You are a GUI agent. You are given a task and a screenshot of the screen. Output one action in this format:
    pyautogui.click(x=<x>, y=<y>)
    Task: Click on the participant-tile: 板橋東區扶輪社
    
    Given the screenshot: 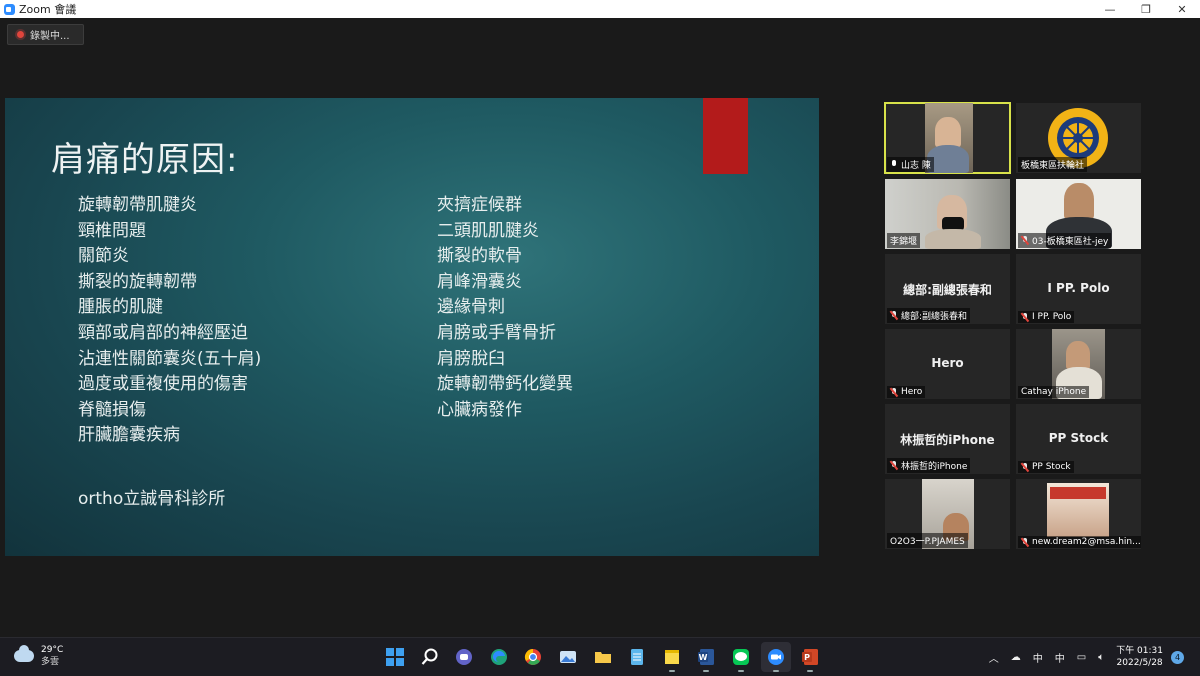 What is the action you would take?
    pyautogui.click(x=1078, y=138)
    